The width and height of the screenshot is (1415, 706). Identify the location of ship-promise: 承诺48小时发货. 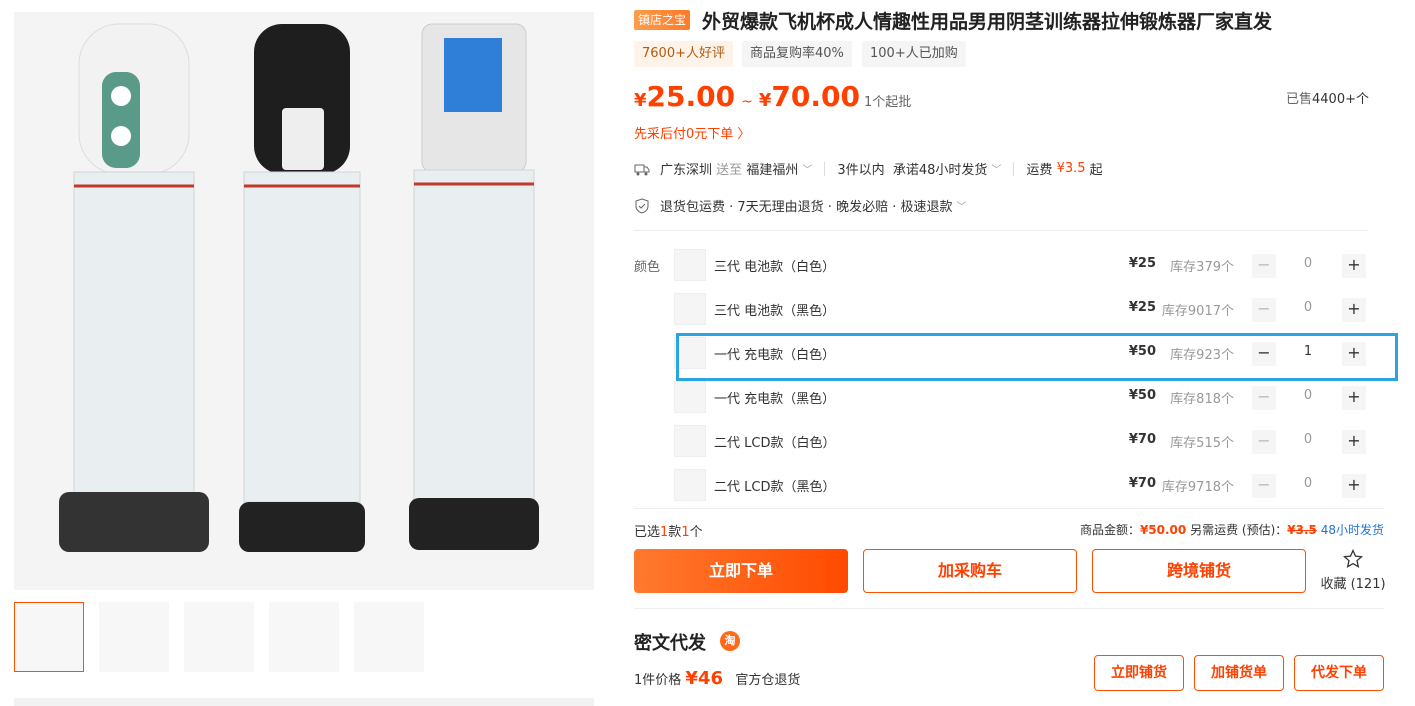
(940, 168).